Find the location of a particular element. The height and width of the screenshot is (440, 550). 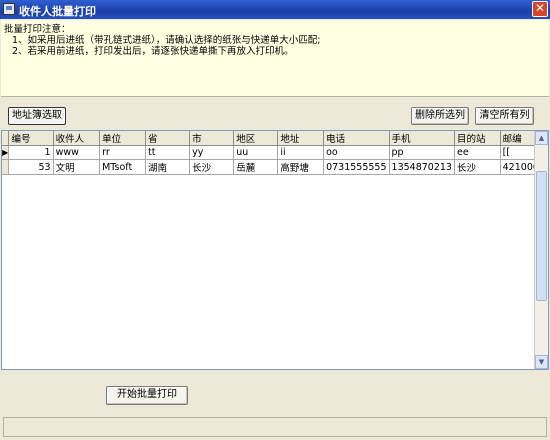

table-cell: pp is located at coordinates (422, 152).